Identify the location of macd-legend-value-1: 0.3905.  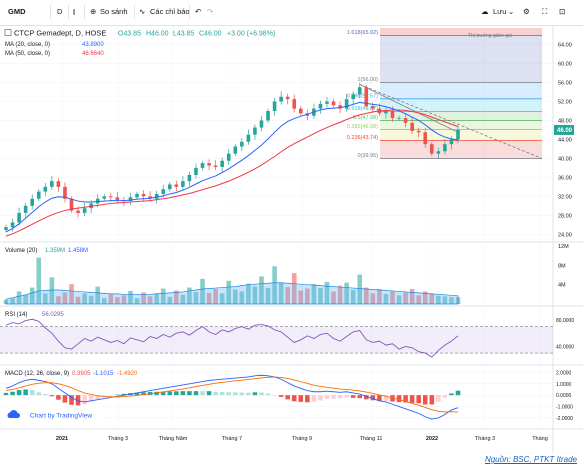
(81, 374).